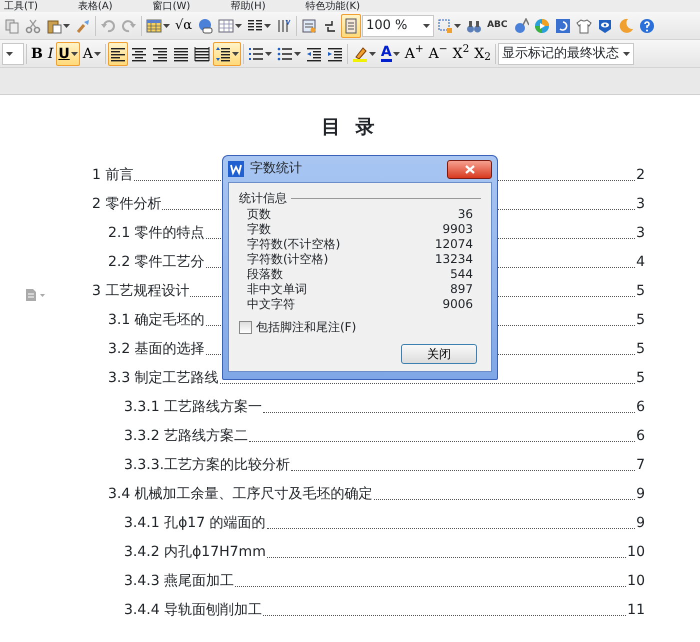  Describe the element at coordinates (640, 494) in the screenshot. I see `page-number: 9` at that location.